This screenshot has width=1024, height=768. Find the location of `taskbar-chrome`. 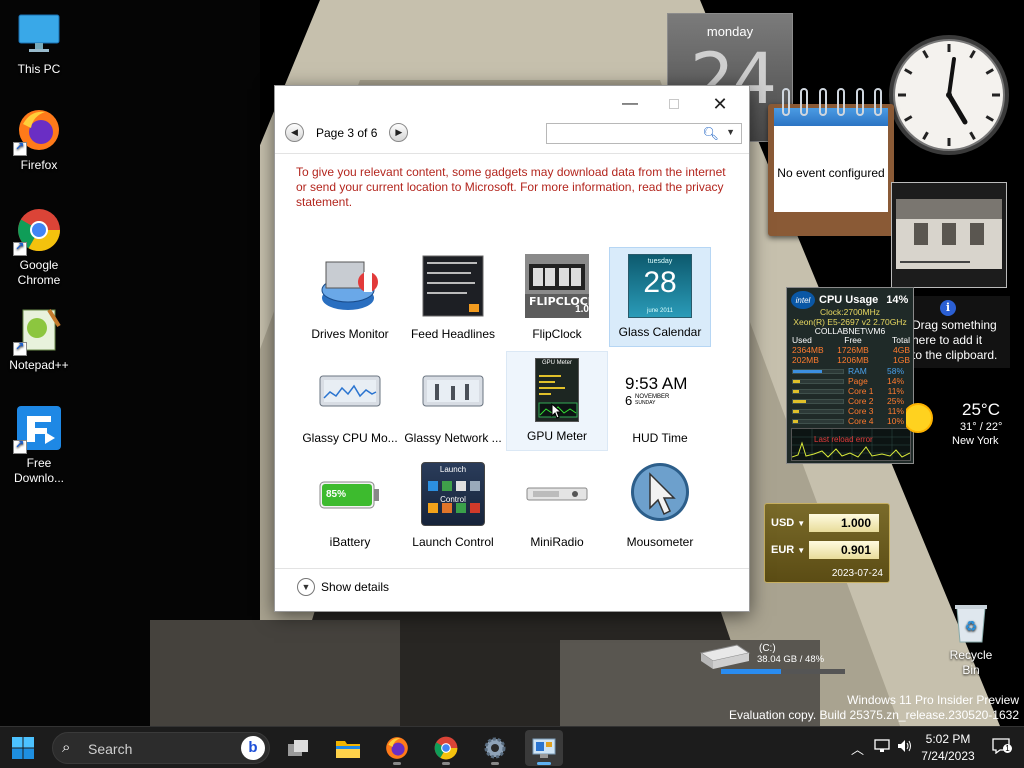

taskbar-chrome is located at coordinates (446, 748).